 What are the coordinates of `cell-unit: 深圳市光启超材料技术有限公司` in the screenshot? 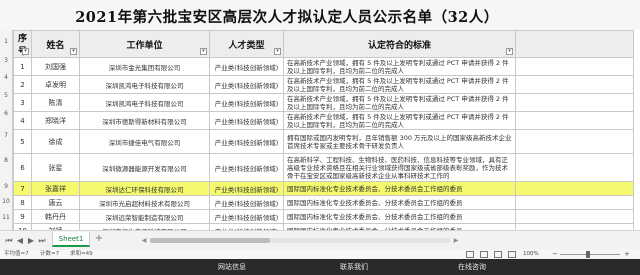 It's located at (144, 202).